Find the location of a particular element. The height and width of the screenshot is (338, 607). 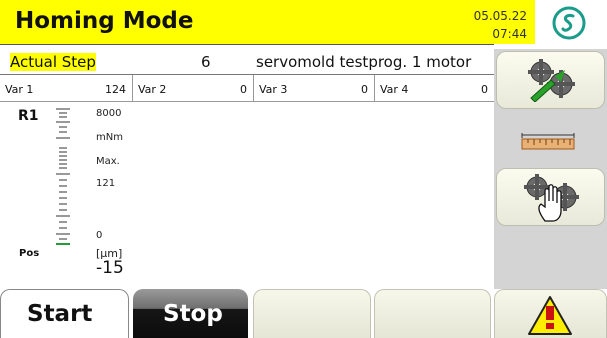

program-name: servomold testprog. 1 motor is located at coordinates (364, 62).